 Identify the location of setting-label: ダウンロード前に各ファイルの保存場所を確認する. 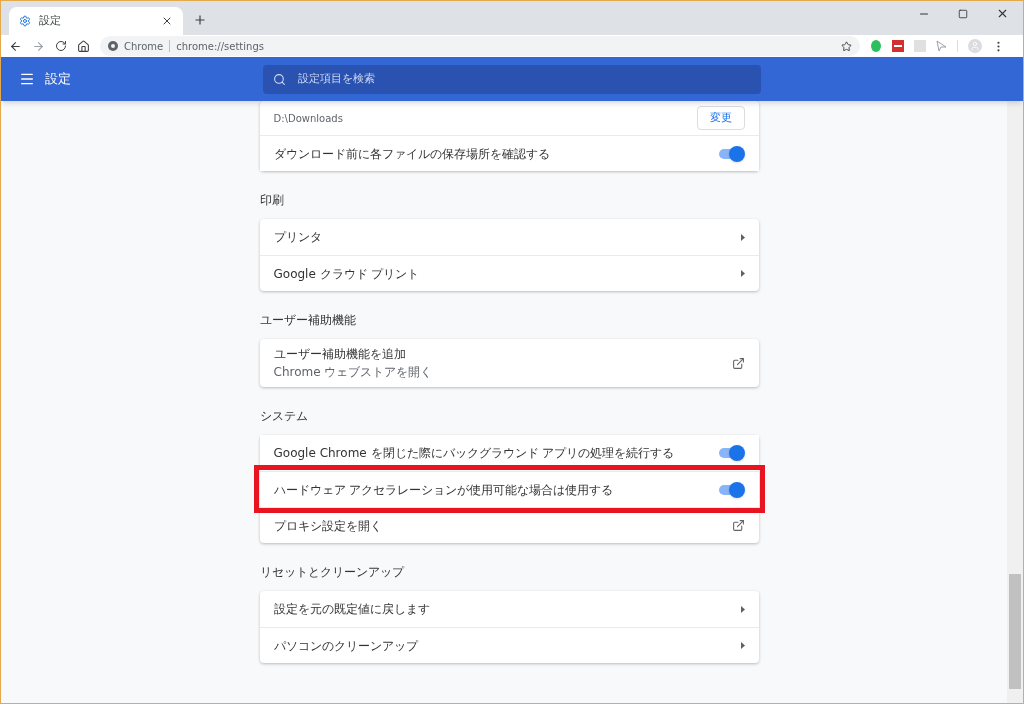
(411, 154).